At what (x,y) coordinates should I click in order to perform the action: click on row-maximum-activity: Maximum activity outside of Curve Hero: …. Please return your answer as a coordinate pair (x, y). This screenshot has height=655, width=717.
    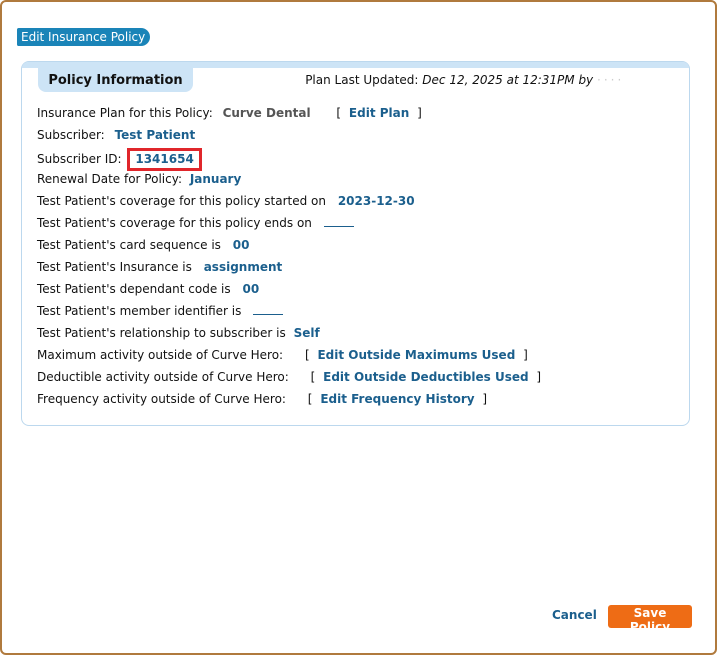
    Looking at the image, I should click on (282, 355).